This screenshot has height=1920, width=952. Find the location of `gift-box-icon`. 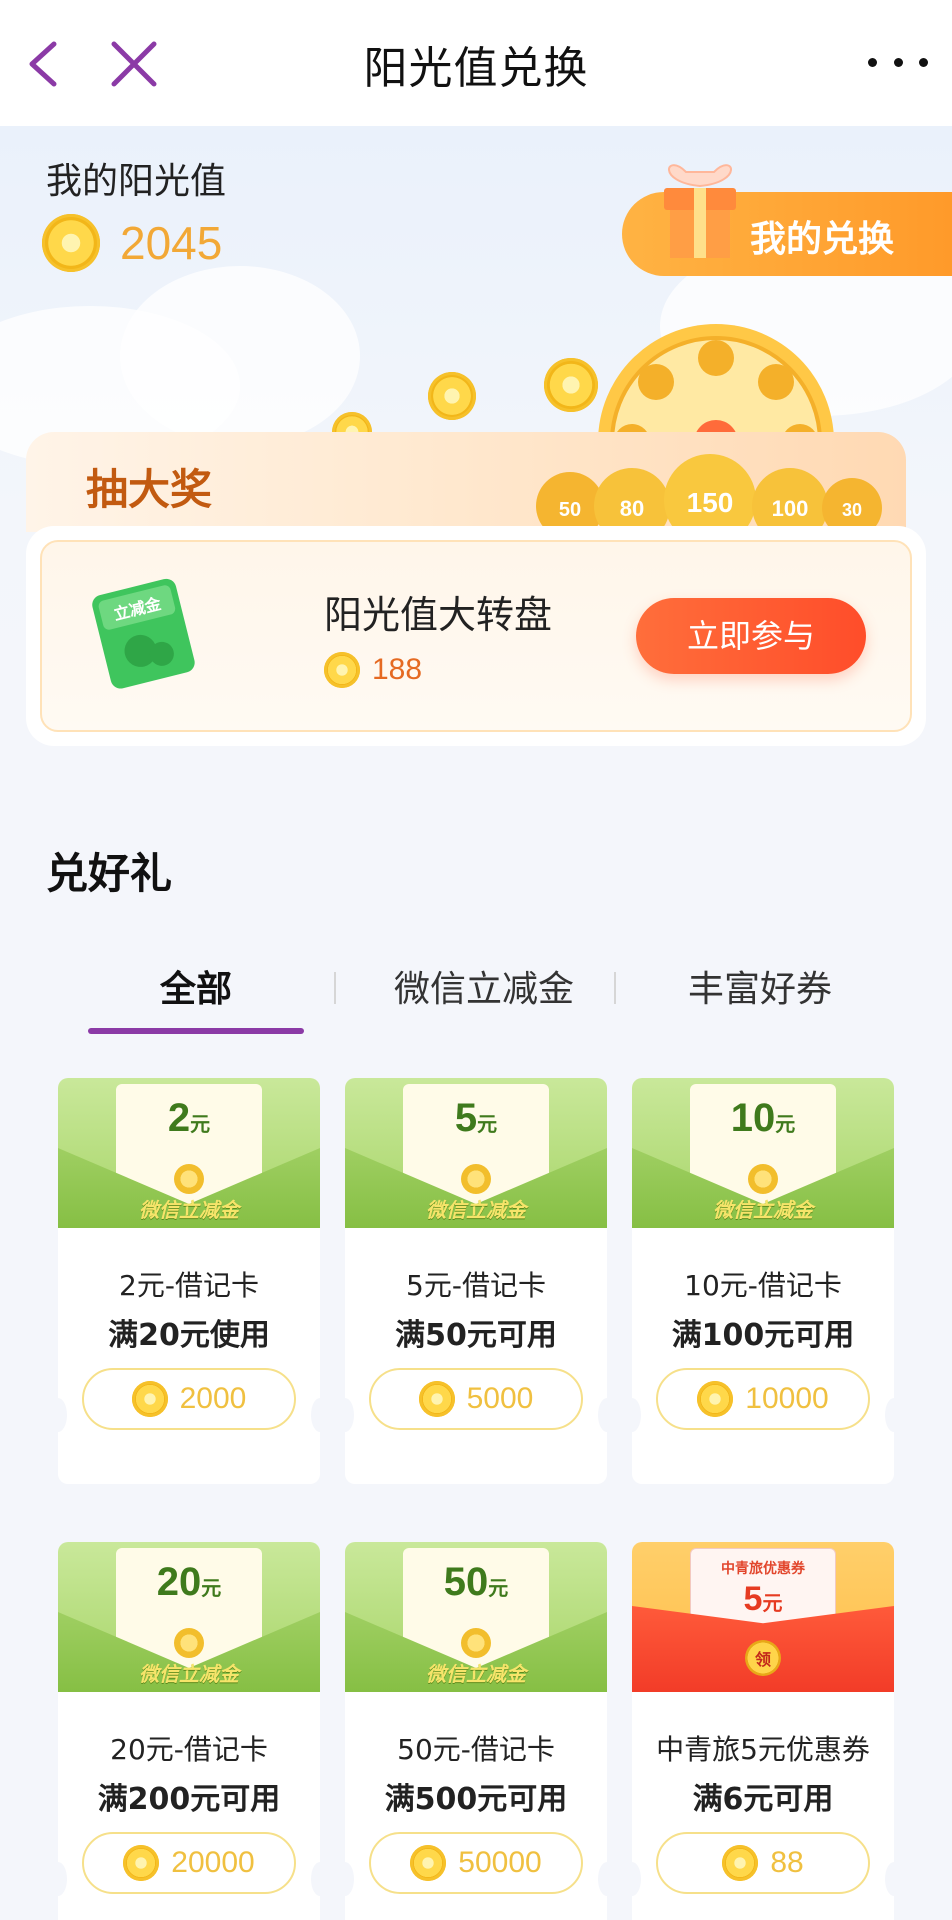

gift-box-icon is located at coordinates (700, 211).